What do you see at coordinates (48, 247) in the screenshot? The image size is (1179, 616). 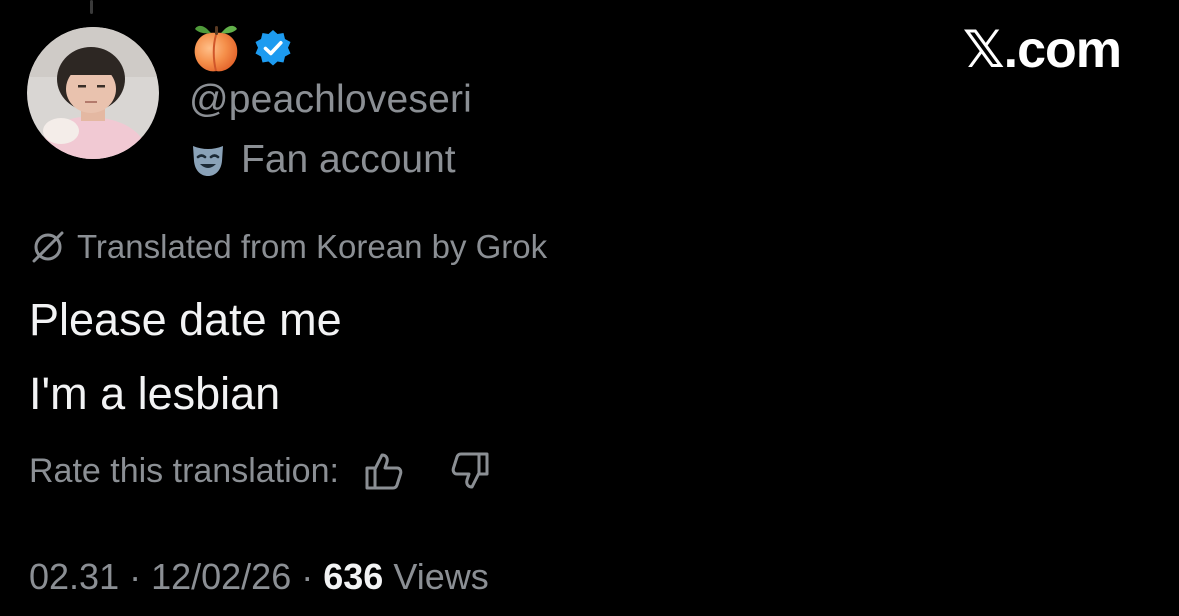 I see `translate-slash-icon` at bounding box center [48, 247].